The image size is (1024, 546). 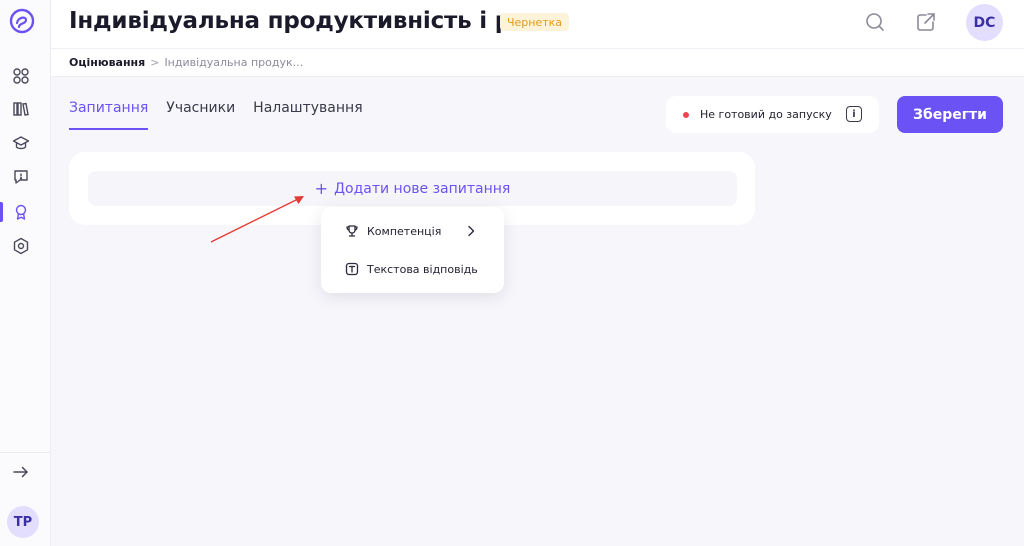 I want to click on menu-item-label: Текстова відповідь, so click(x=422, y=269).